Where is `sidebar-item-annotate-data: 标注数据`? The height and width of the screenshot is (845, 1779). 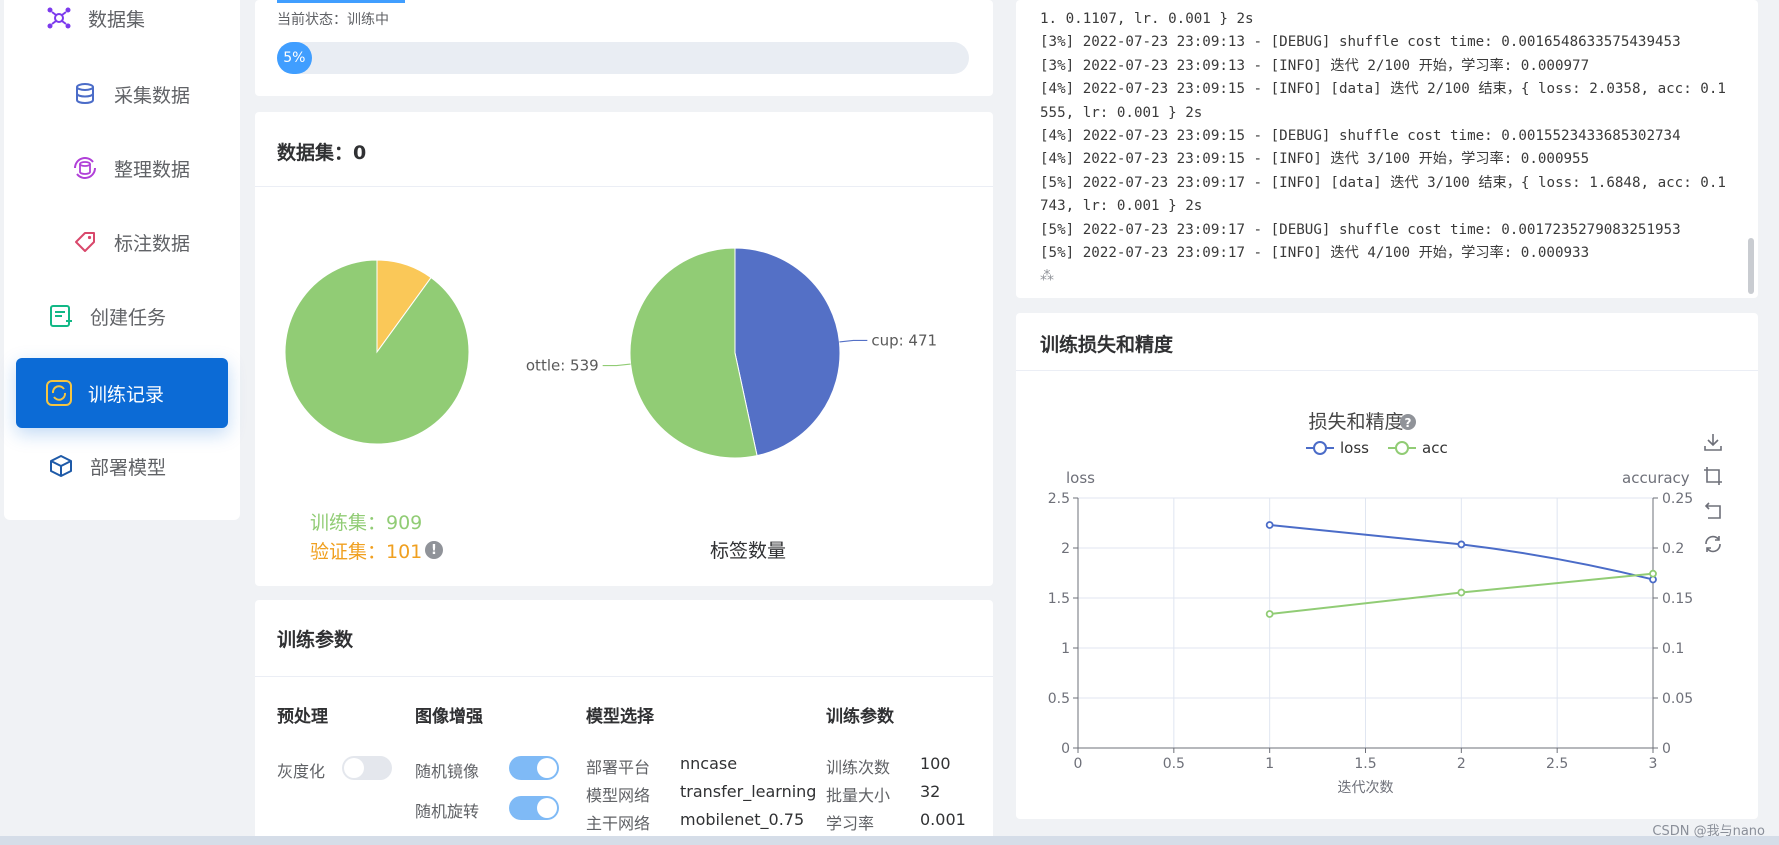 sidebar-item-annotate-data: 标注数据 is located at coordinates (130, 242).